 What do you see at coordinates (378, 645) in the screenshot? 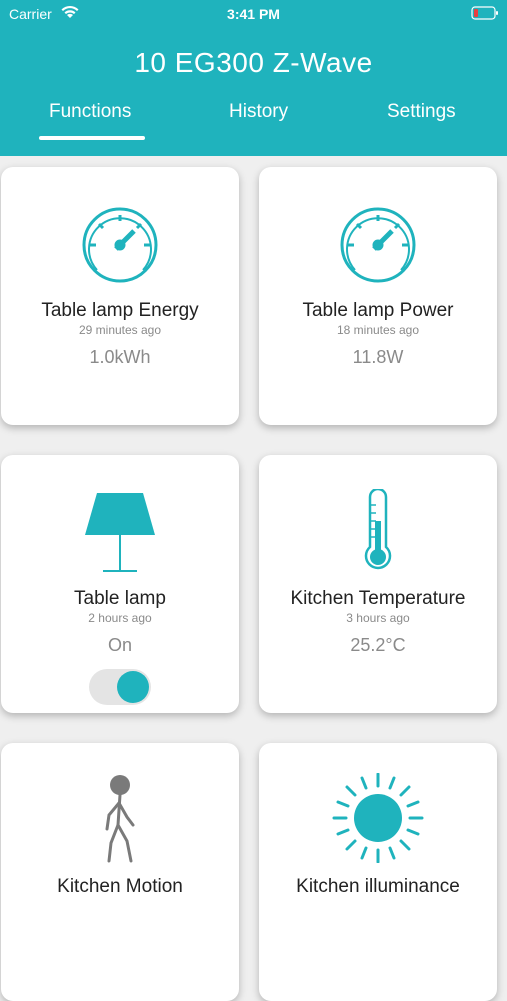
I see `card-value: 25.2°C` at bounding box center [378, 645].